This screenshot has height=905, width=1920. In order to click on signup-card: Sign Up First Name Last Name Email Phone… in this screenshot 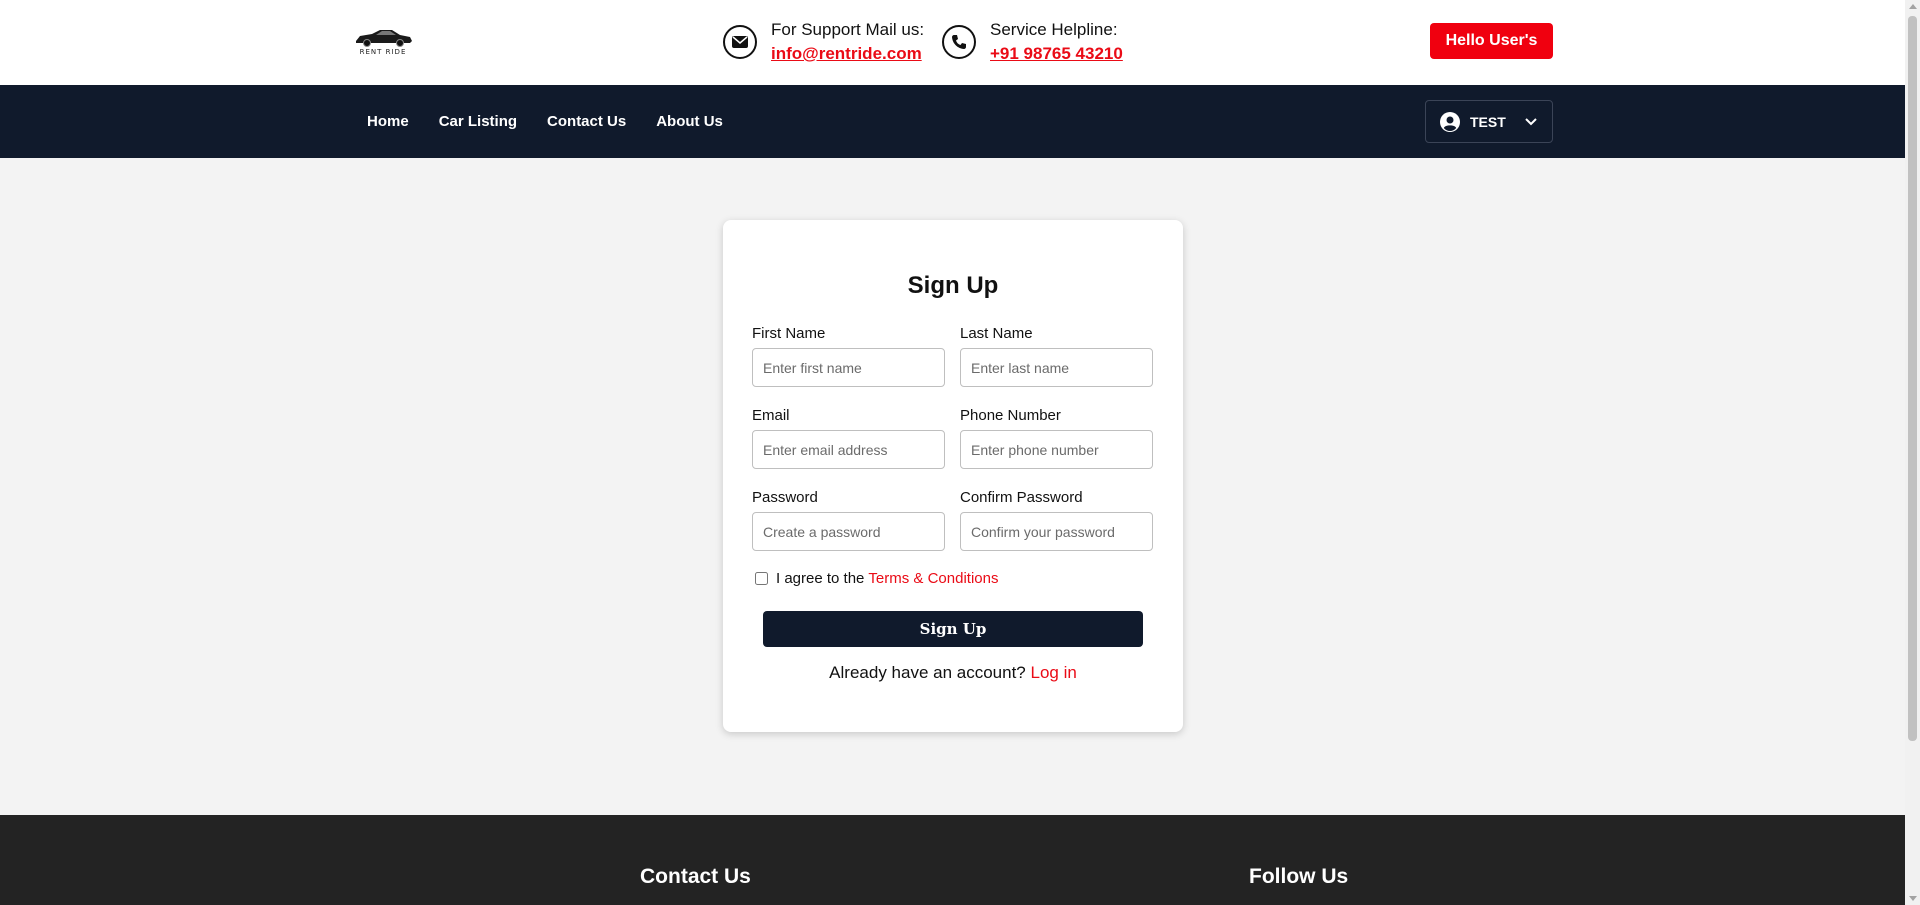, I will do `click(953, 476)`.